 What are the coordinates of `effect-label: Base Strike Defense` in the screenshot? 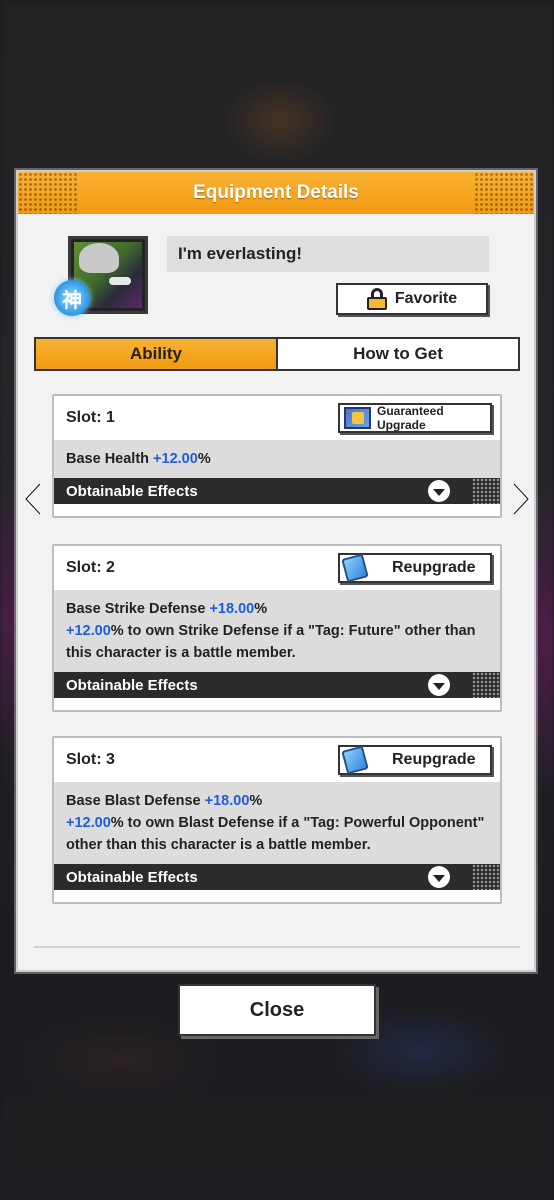 It's located at (138, 609).